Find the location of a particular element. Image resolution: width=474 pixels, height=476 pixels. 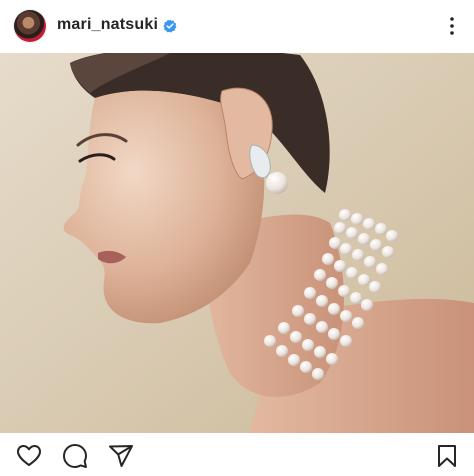

comment-icon is located at coordinates (75, 456).